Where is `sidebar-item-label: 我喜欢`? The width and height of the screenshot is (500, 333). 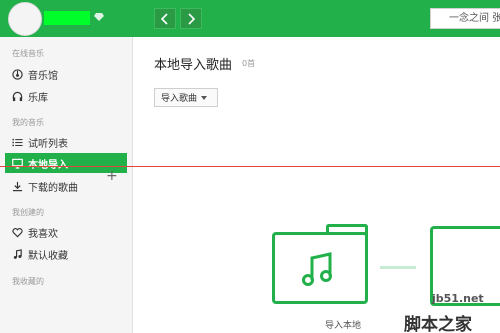
sidebar-item-label: 我喜欢 is located at coordinates (43, 234).